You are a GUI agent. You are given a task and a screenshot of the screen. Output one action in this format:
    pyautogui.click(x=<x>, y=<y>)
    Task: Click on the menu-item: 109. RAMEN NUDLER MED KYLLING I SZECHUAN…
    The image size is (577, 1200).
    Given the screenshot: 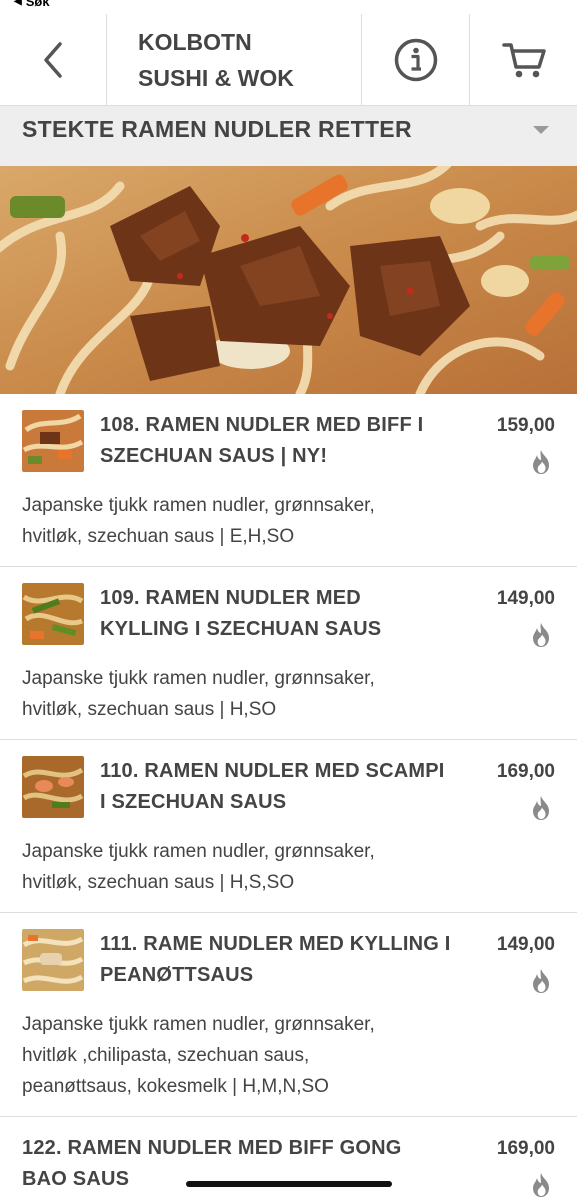 What is the action you would take?
    pyautogui.click(x=288, y=653)
    